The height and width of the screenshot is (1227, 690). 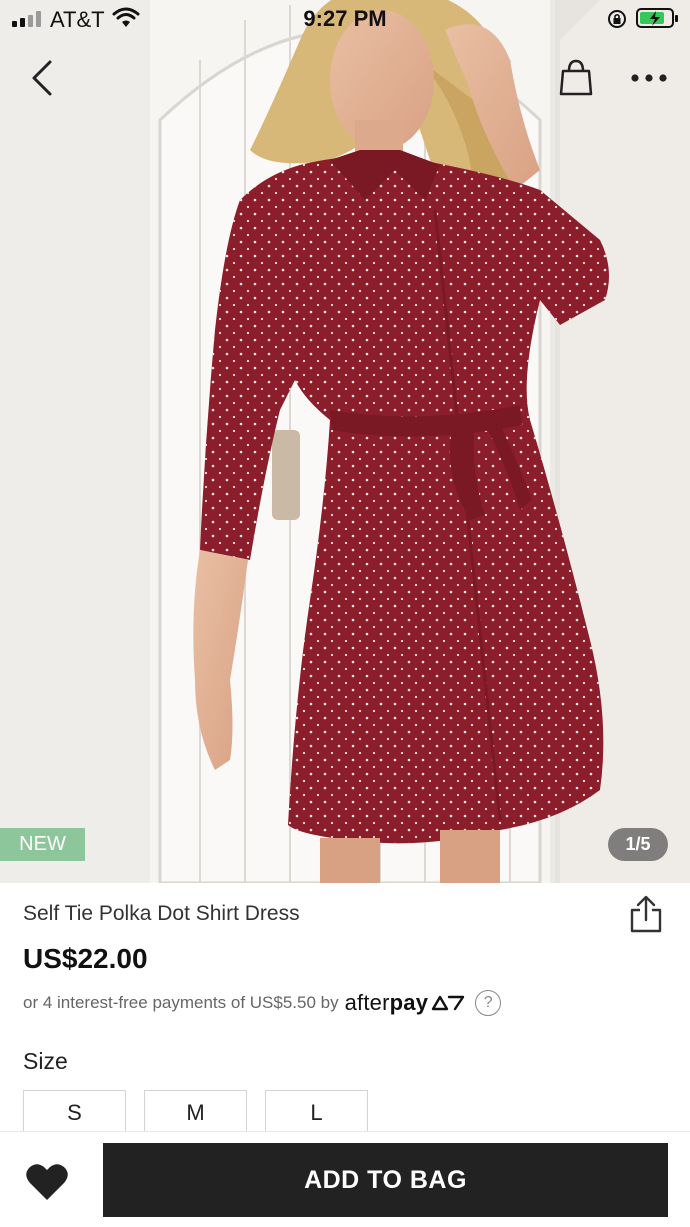 I want to click on product-price: US$22.00, so click(x=85, y=958).